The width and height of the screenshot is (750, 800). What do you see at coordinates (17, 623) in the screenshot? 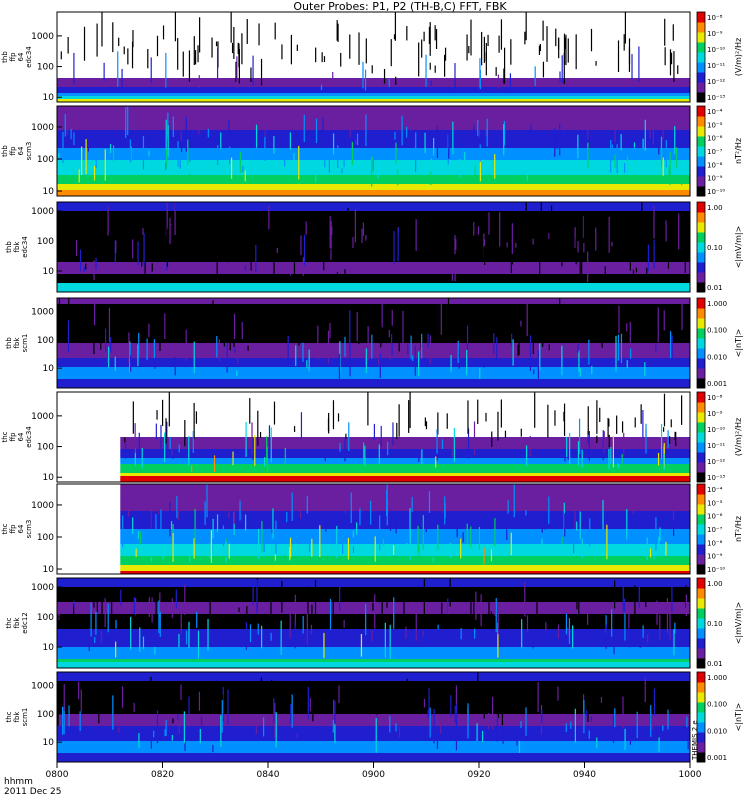
I see `y-axis-label-line: fbk` at bounding box center [17, 623].